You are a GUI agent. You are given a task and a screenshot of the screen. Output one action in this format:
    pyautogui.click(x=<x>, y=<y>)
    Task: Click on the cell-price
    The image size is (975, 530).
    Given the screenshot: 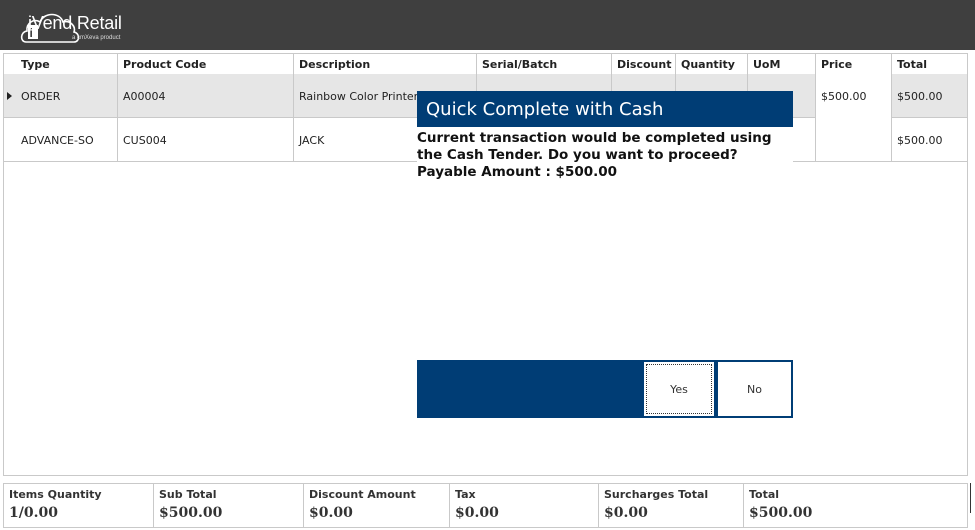 What is the action you would take?
    pyautogui.click(x=854, y=140)
    